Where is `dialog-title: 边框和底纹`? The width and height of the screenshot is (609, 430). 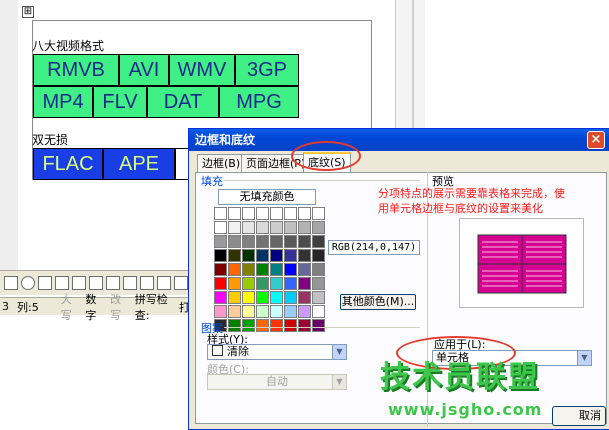
dialog-title: 边框和底纹 is located at coordinates (399, 140).